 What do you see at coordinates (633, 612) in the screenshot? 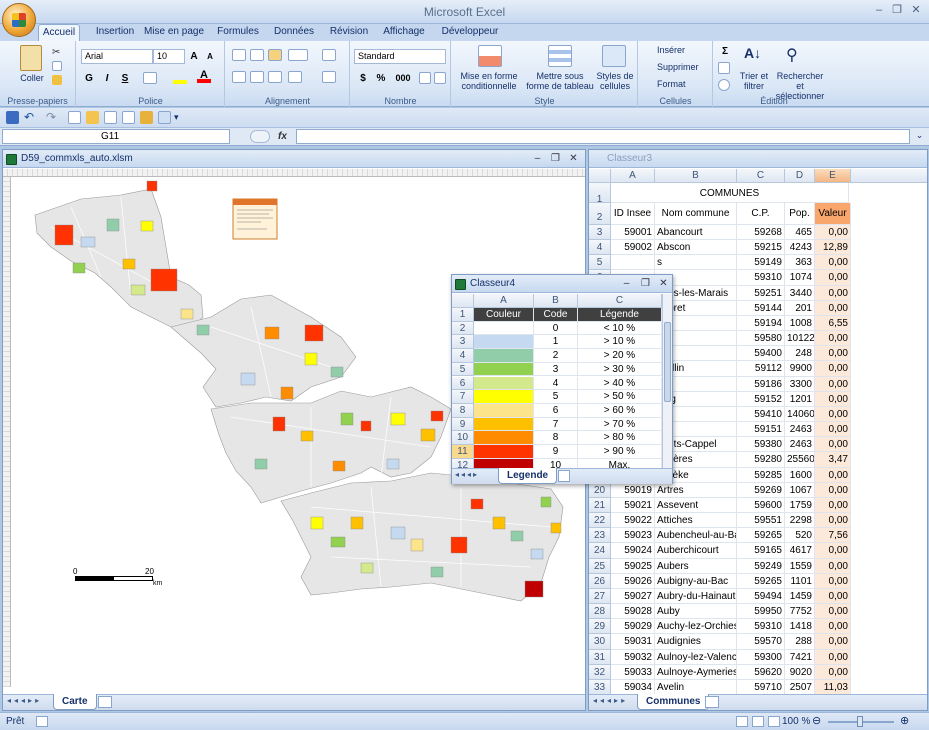
I see `table-cell: 59028` at bounding box center [633, 612].